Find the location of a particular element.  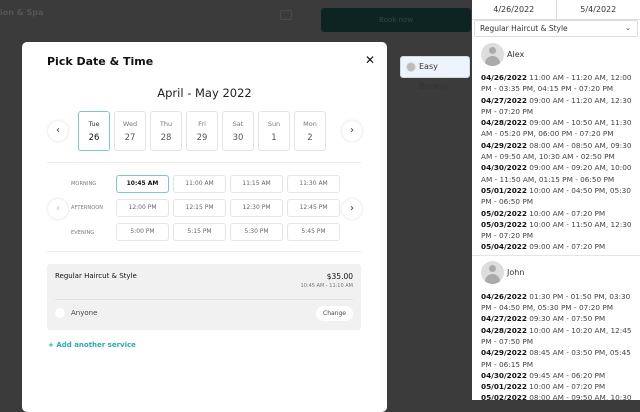

add-another-service-link: + Add another service is located at coordinates (92, 345).